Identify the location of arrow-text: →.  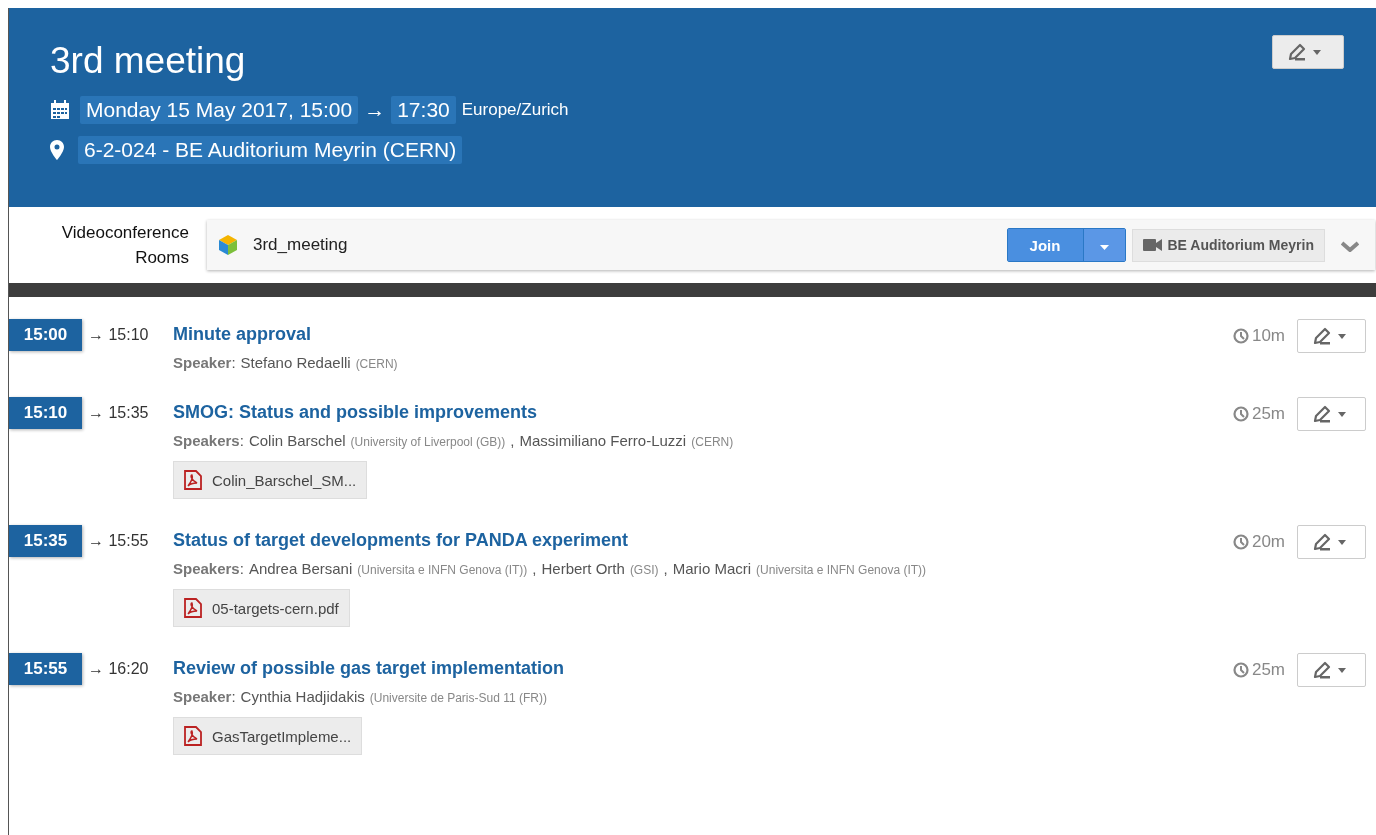
(375, 110).